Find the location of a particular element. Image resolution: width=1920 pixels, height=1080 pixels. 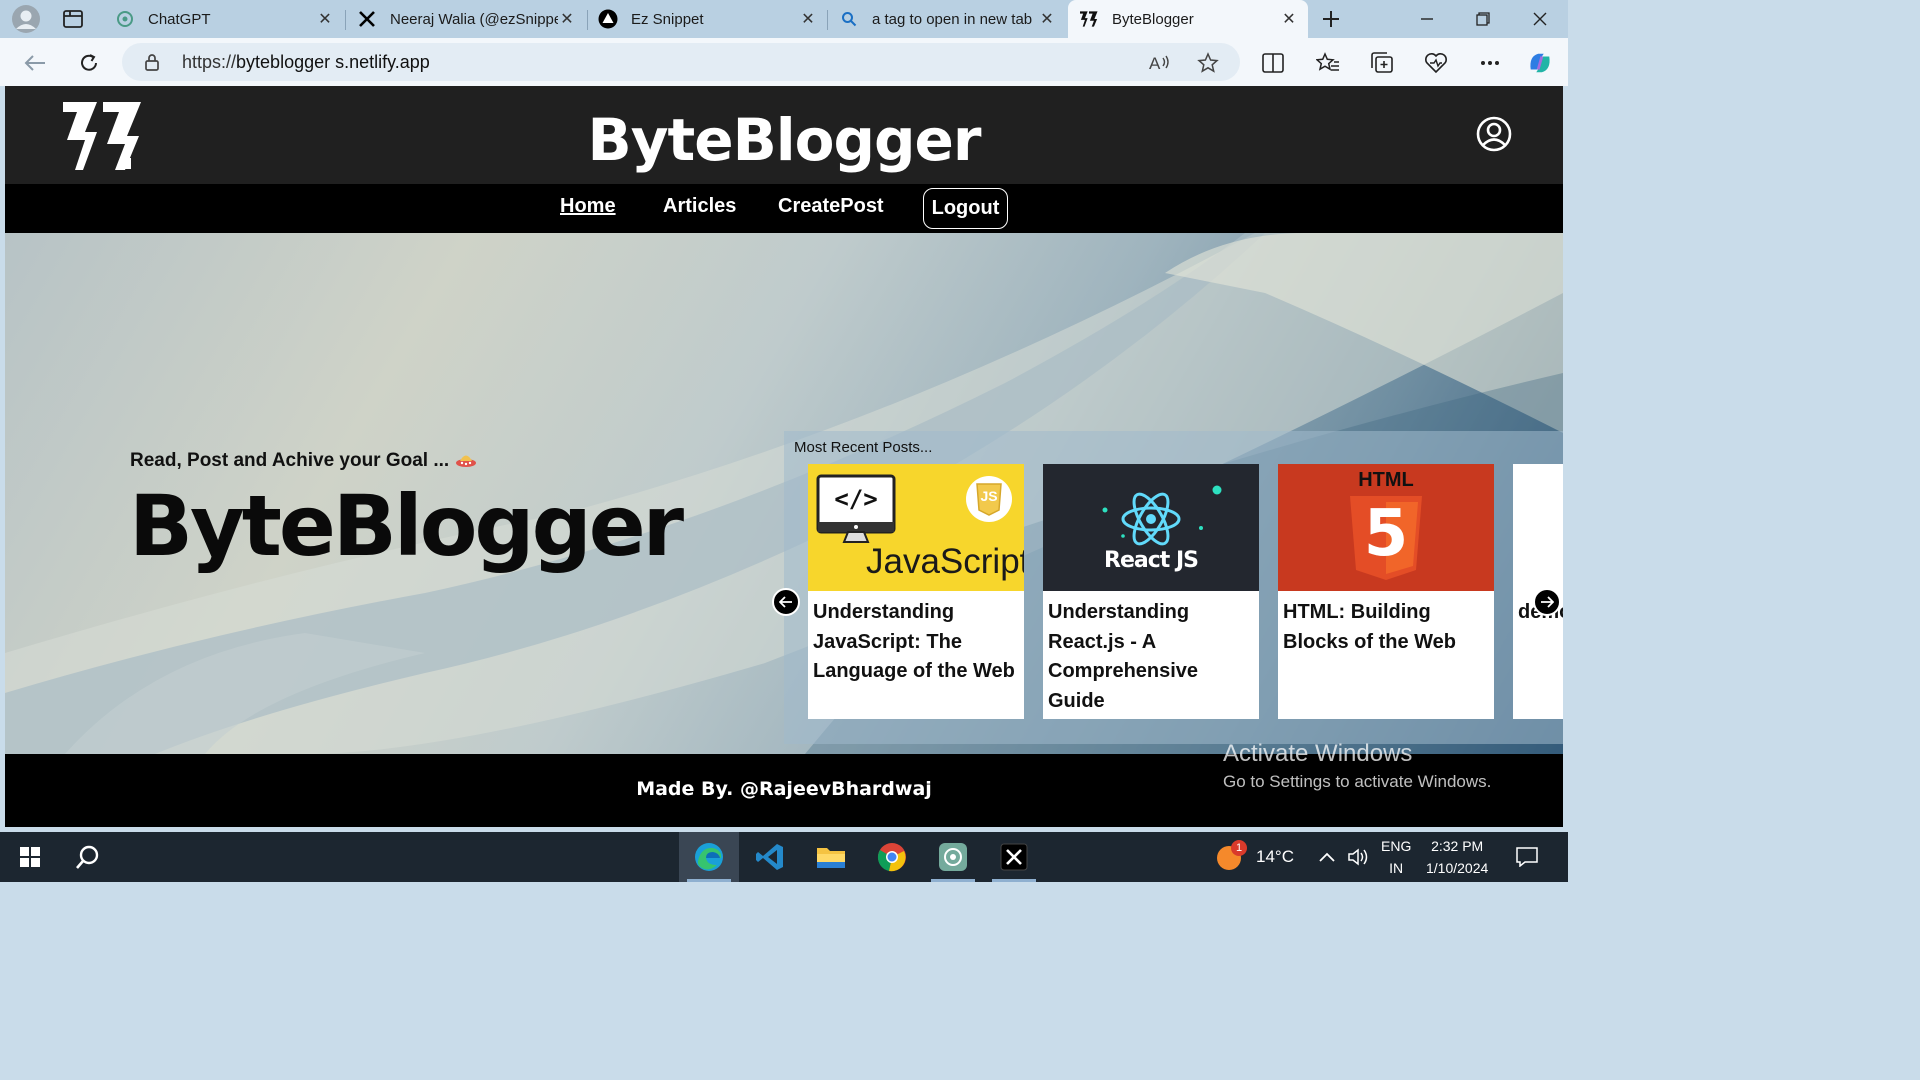

byteblogger-logo-icon is located at coordinates (1089, 19).